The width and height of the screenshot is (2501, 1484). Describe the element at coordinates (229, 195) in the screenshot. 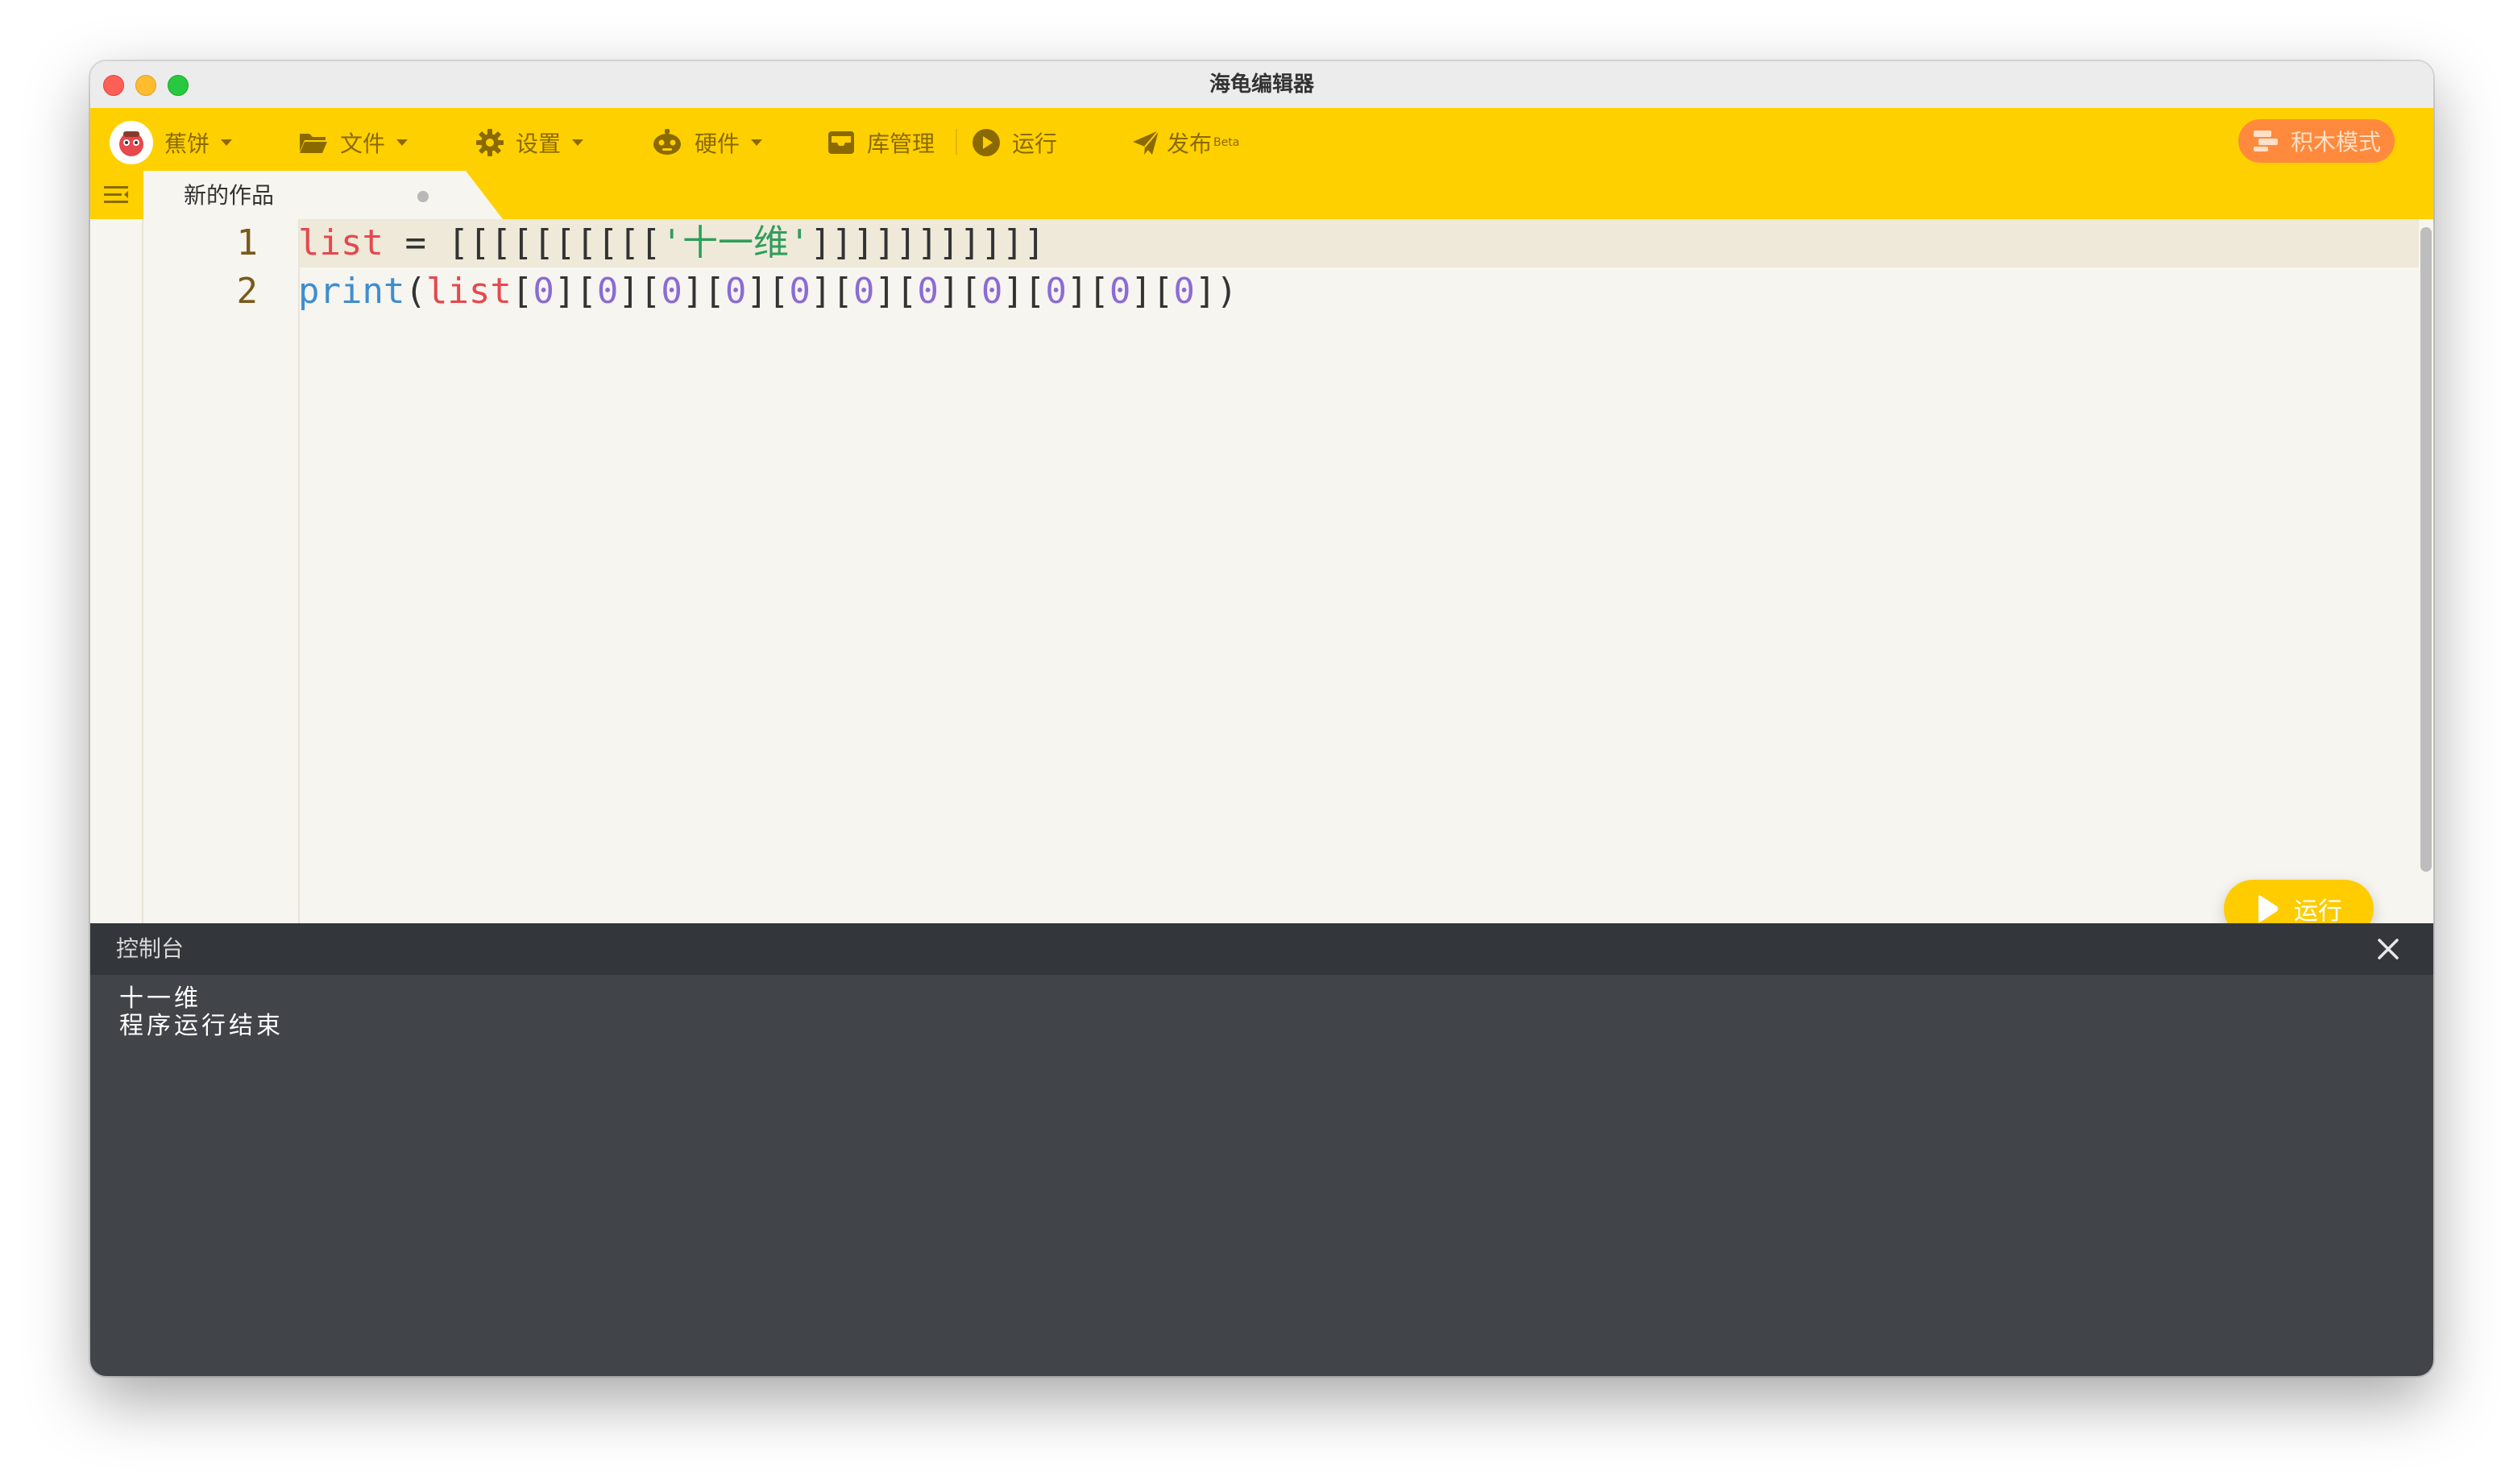

I see `tab-label: 新的作品` at that location.